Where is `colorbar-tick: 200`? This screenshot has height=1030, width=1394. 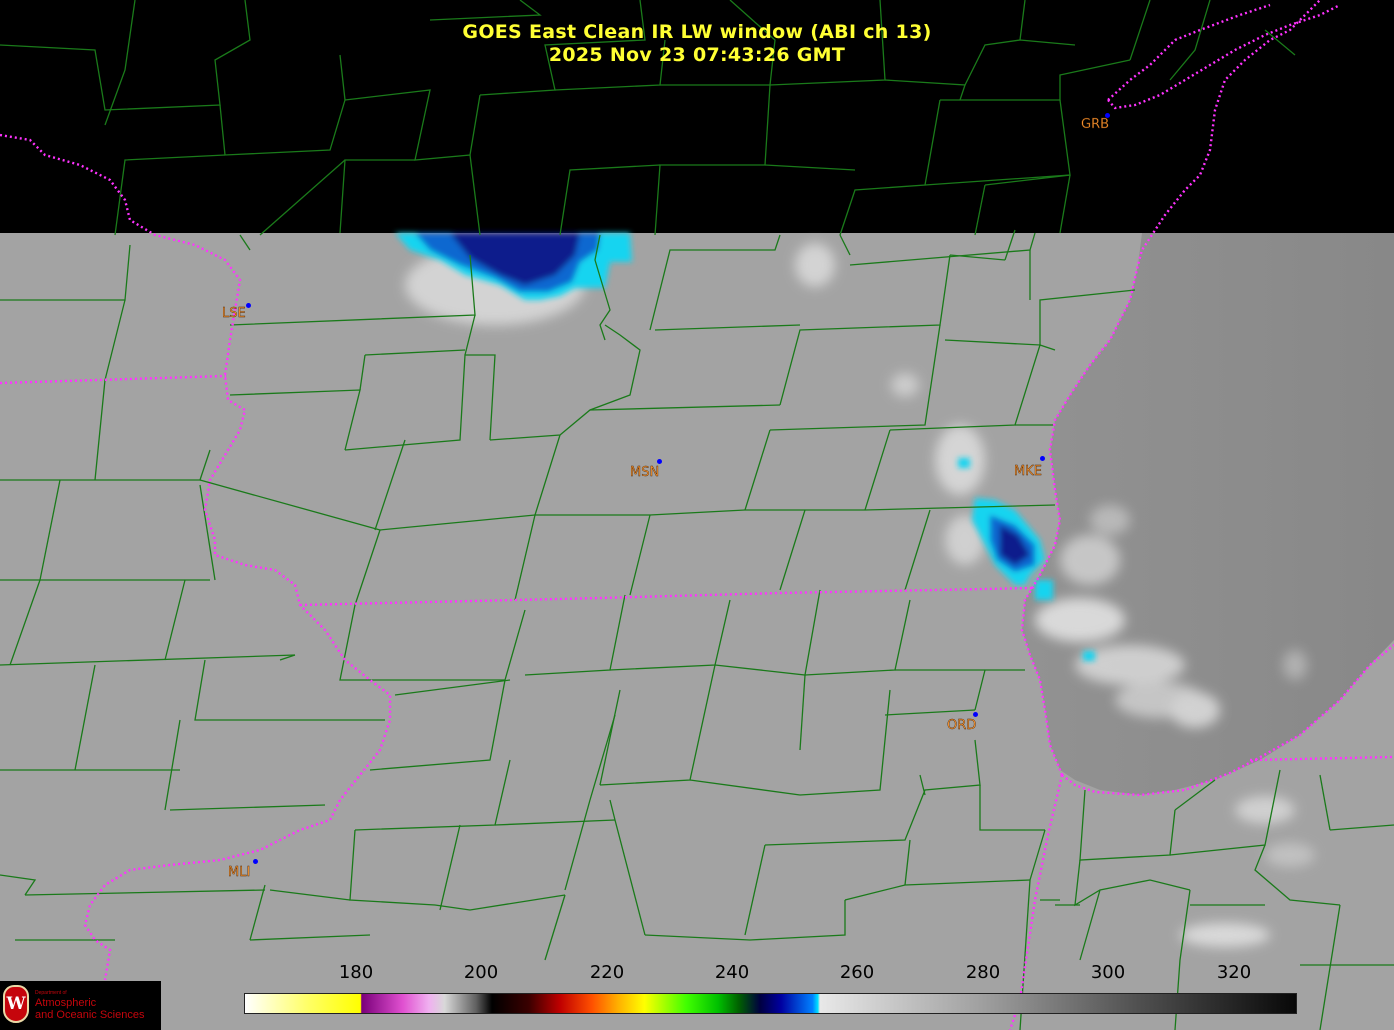 colorbar-tick: 200 is located at coordinates (481, 972).